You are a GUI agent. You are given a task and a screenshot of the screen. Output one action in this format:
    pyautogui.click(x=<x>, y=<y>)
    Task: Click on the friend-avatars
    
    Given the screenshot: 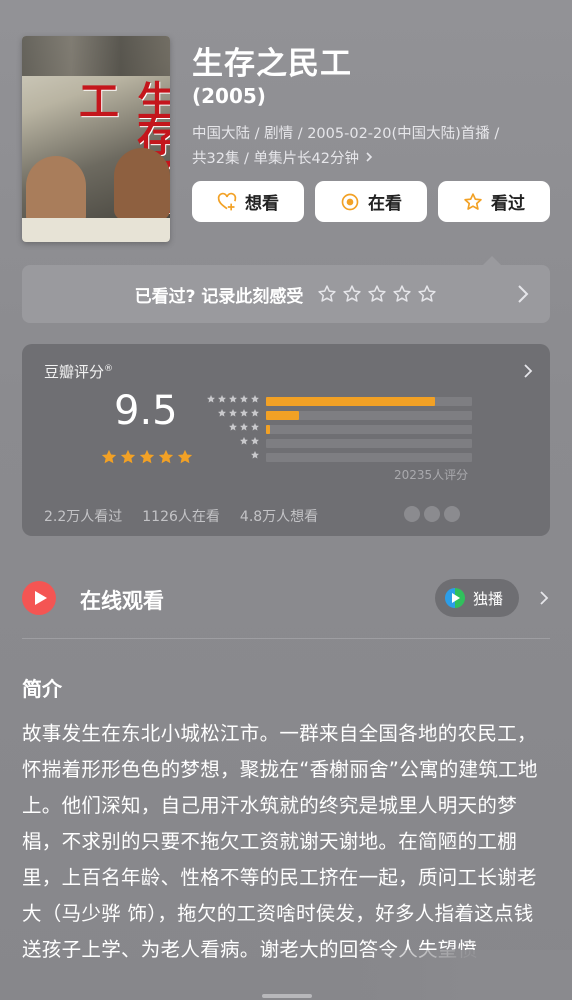 What is the action you would take?
    pyautogui.click(x=432, y=514)
    